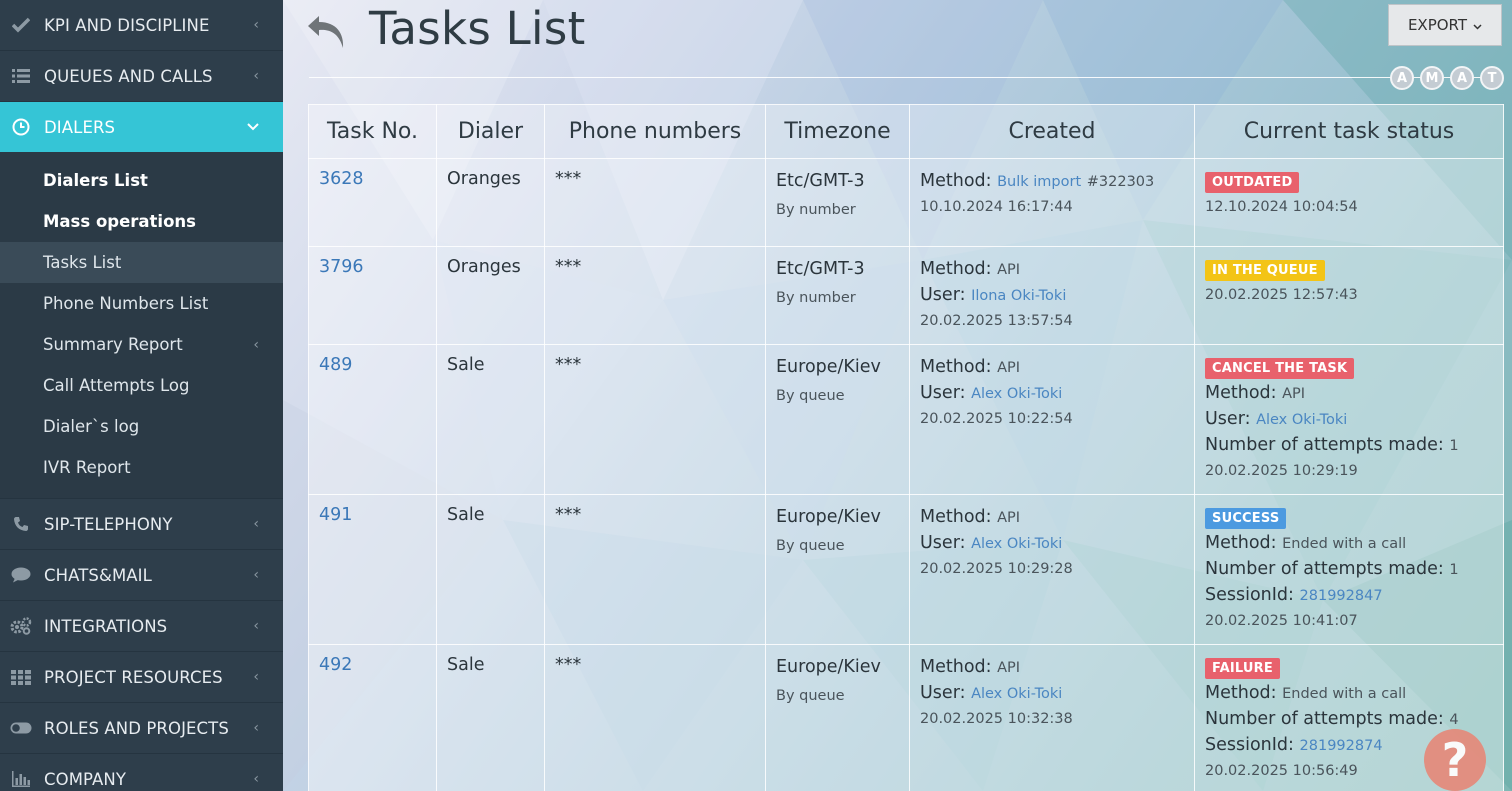 Image resolution: width=1512 pixels, height=791 pixels. What do you see at coordinates (98, 575) in the screenshot?
I see `nav-label: CHATS&MAIL` at bounding box center [98, 575].